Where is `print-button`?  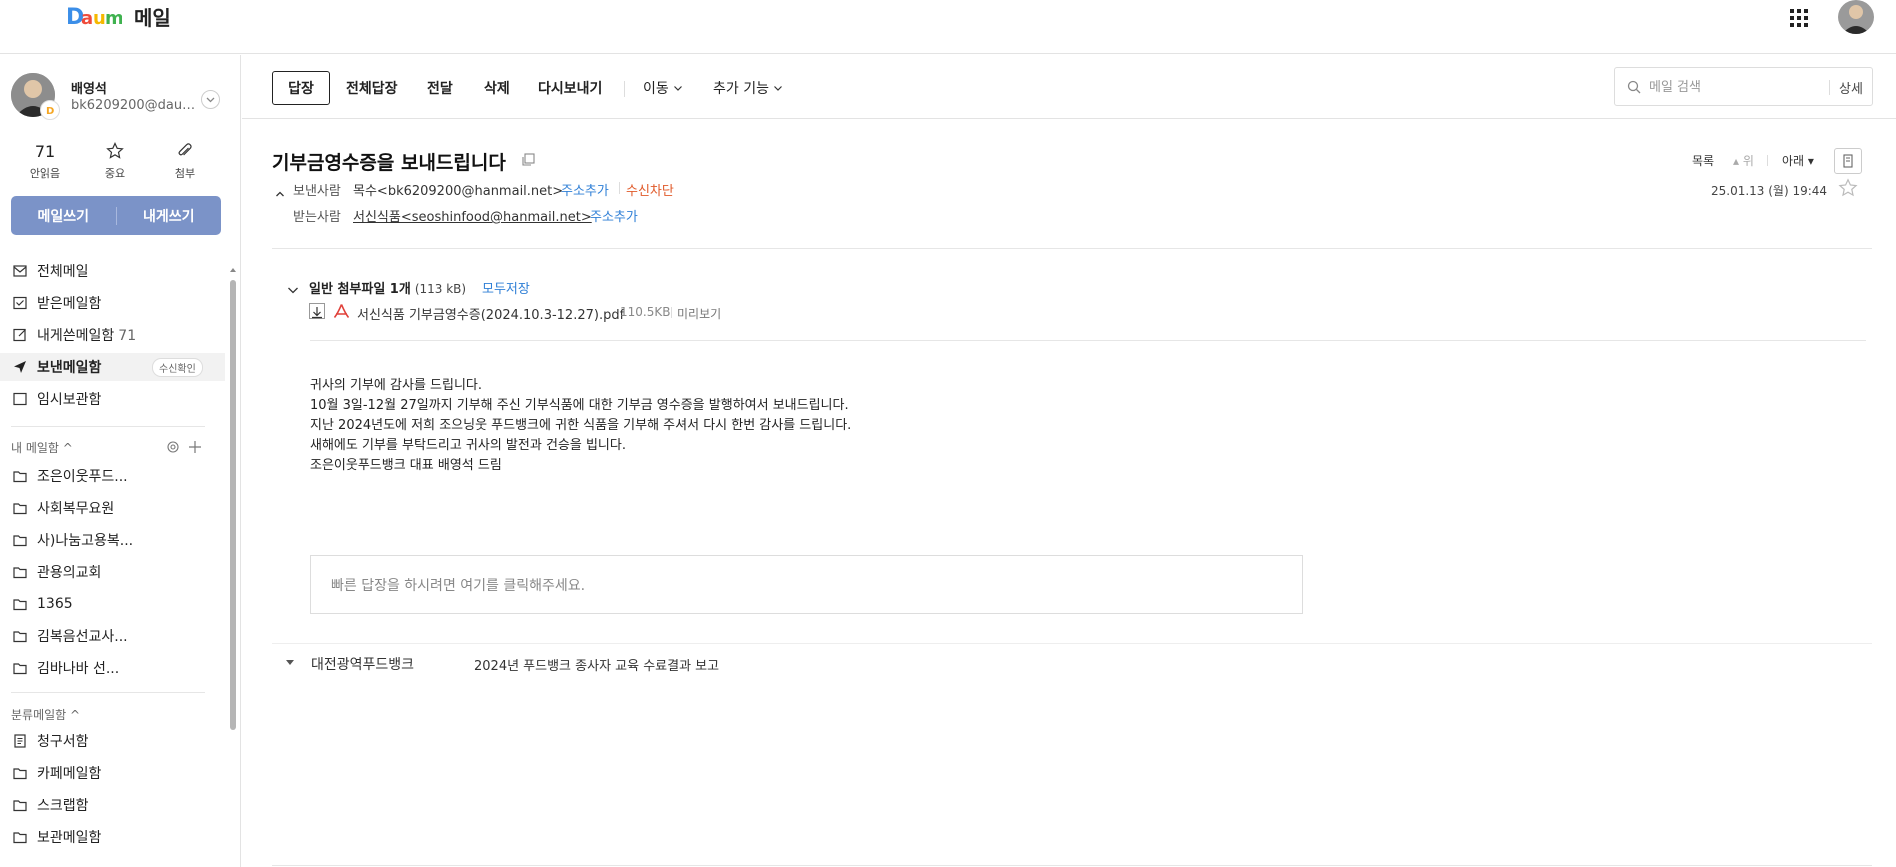
print-button is located at coordinates (1848, 161).